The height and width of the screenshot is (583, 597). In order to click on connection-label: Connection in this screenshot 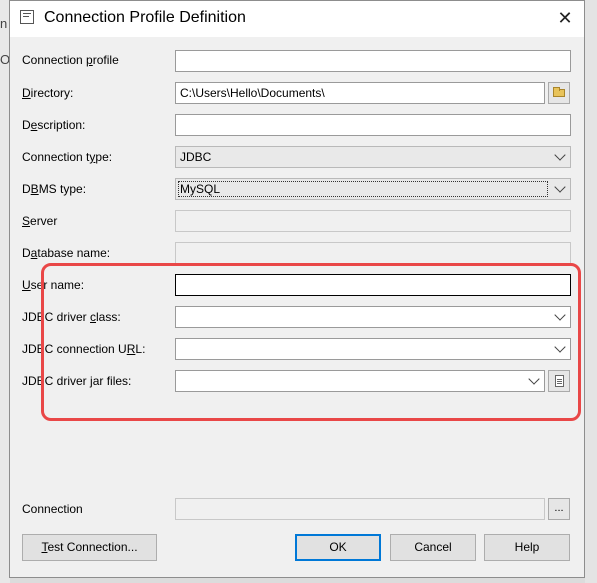, I will do `click(52, 509)`.